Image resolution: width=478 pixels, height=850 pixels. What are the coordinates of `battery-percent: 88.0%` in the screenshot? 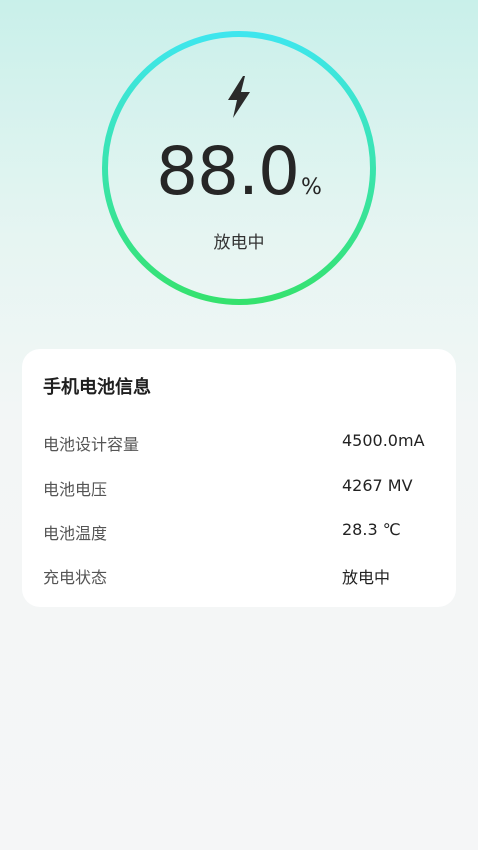 It's located at (239, 171).